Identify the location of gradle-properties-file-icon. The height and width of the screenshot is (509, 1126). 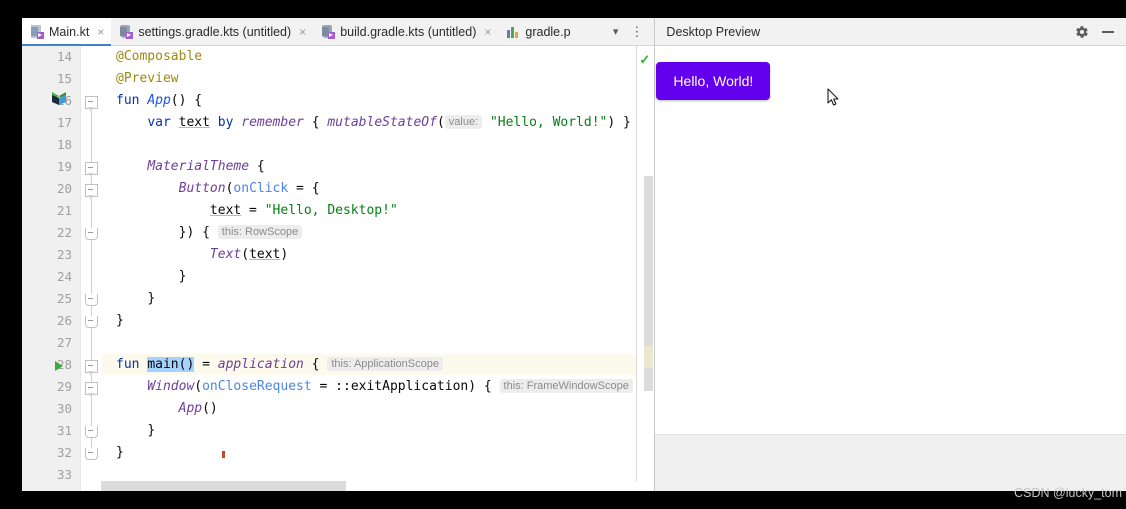
(513, 32).